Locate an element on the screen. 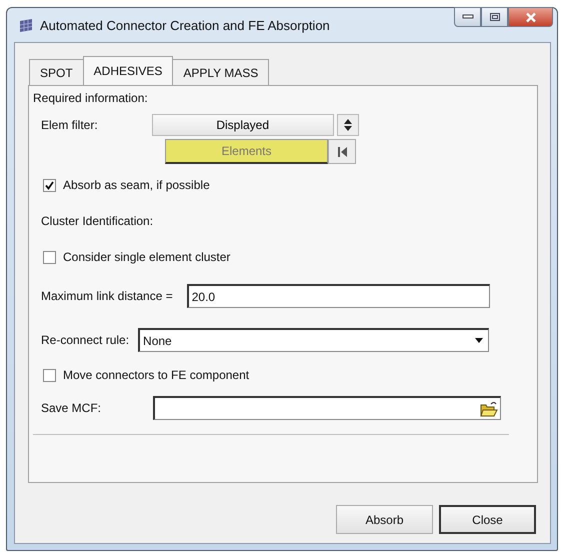 Image resolution: width=563 pixels, height=556 pixels. field-label: Elem filter: is located at coordinates (69, 125).